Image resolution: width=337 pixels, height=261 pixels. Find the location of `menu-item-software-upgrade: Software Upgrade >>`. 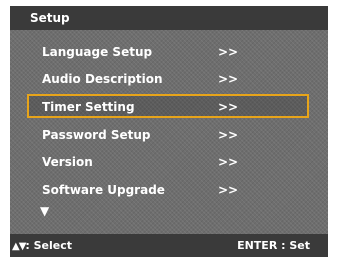

menu-item-software-upgrade: Software Upgrade >> is located at coordinates (169, 190).